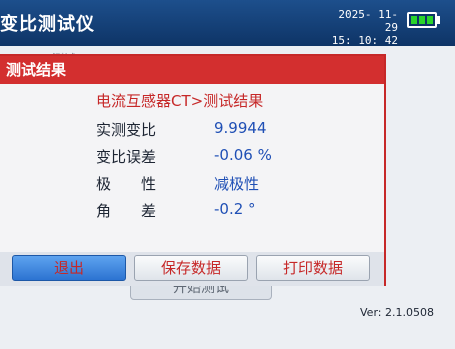 This screenshot has height=349, width=455. I want to click on title-bar: 变比测试仪 2025- 11- 29 15: 10: 42, so click(227, 23).